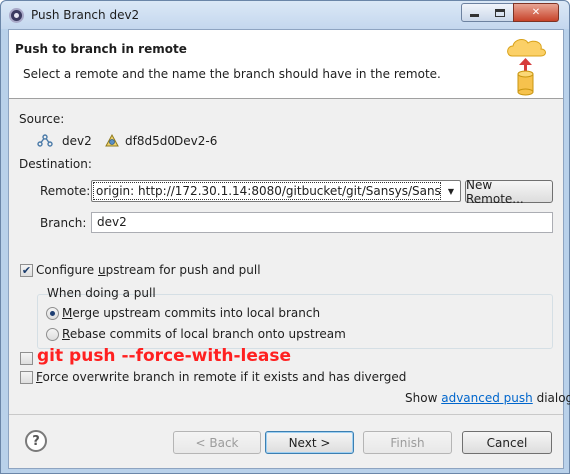 The width and height of the screenshot is (570, 474). What do you see at coordinates (150, 141) in the screenshot?
I see `source-commit-id: df8d5d0` at bounding box center [150, 141].